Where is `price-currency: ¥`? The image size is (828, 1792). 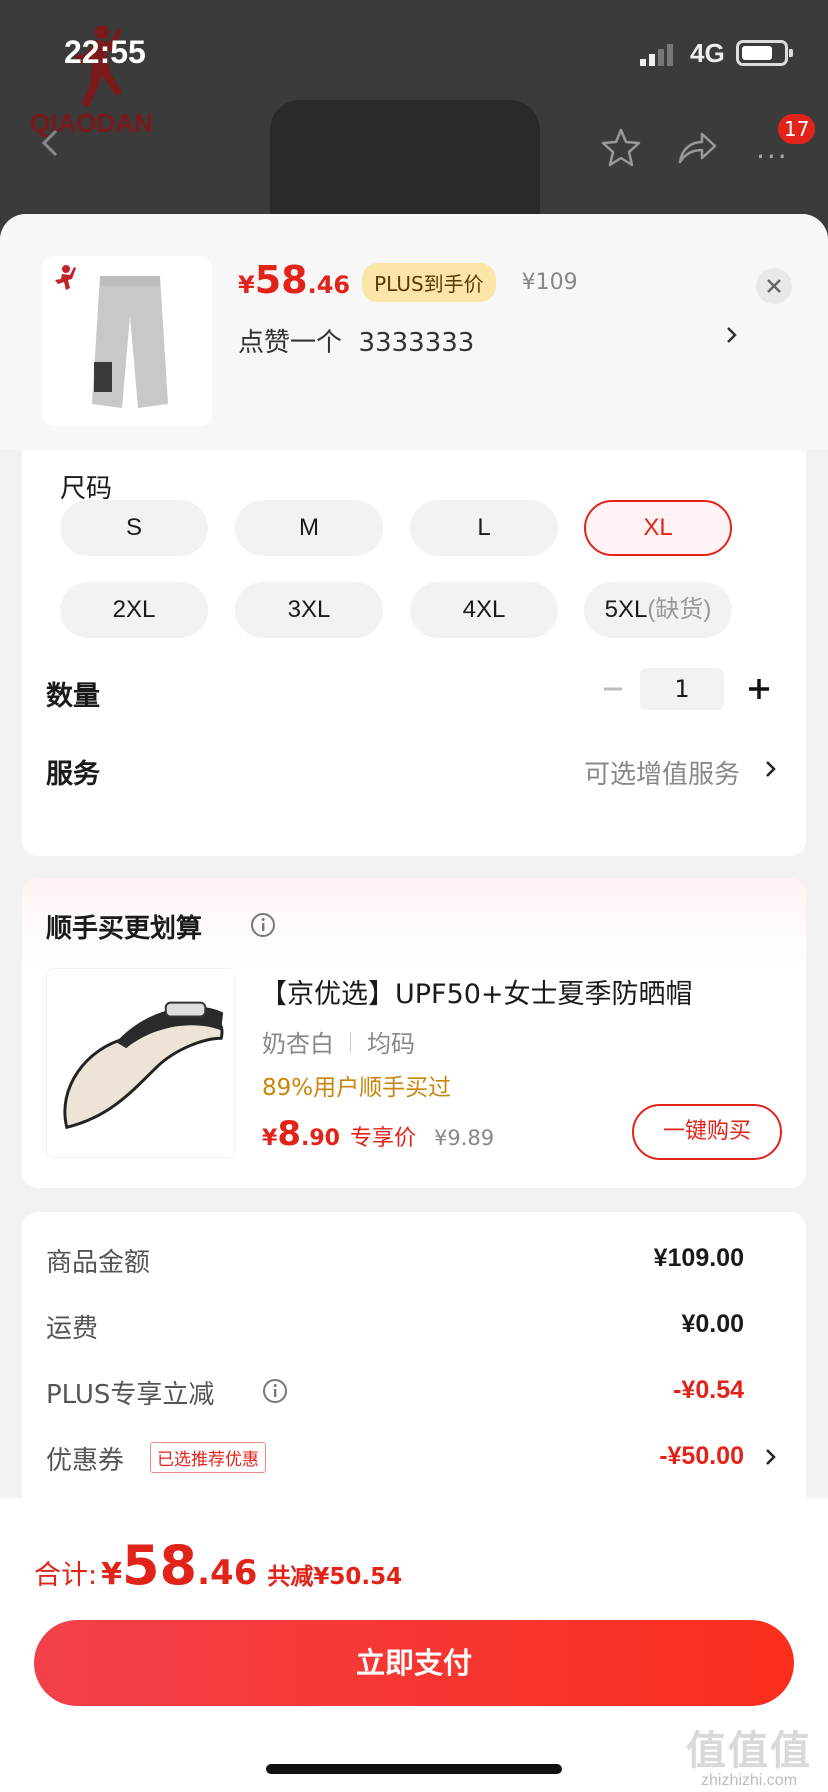
price-currency: ¥ is located at coordinates (246, 285).